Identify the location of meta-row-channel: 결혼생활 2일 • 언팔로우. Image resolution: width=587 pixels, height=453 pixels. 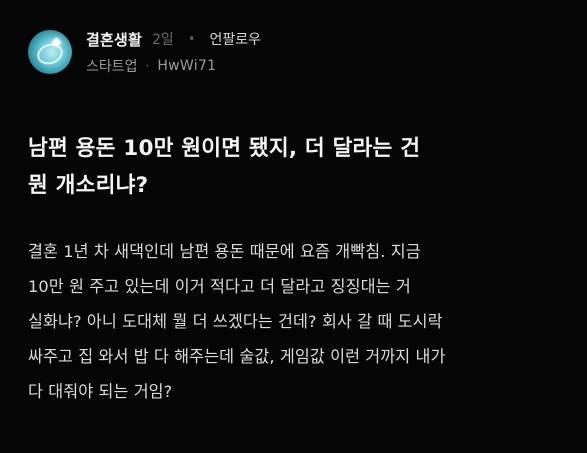
(173, 39).